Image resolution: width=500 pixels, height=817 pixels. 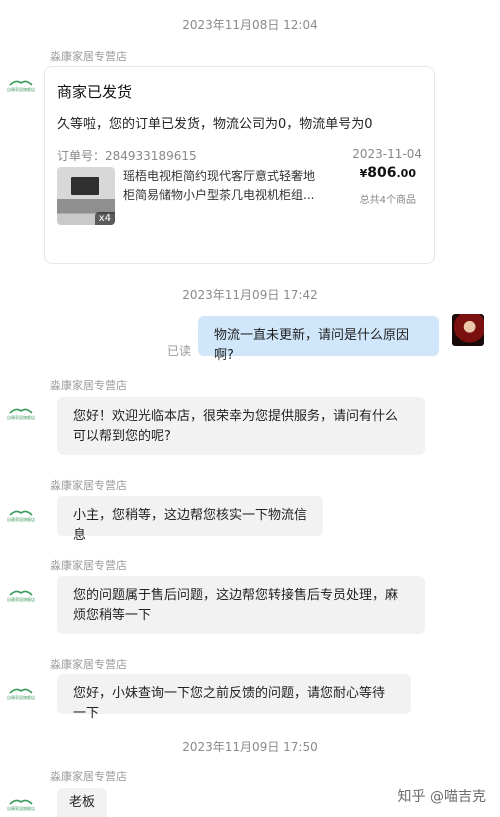 What do you see at coordinates (382, 173) in the screenshot?
I see `price-main: 806` at bounding box center [382, 173].